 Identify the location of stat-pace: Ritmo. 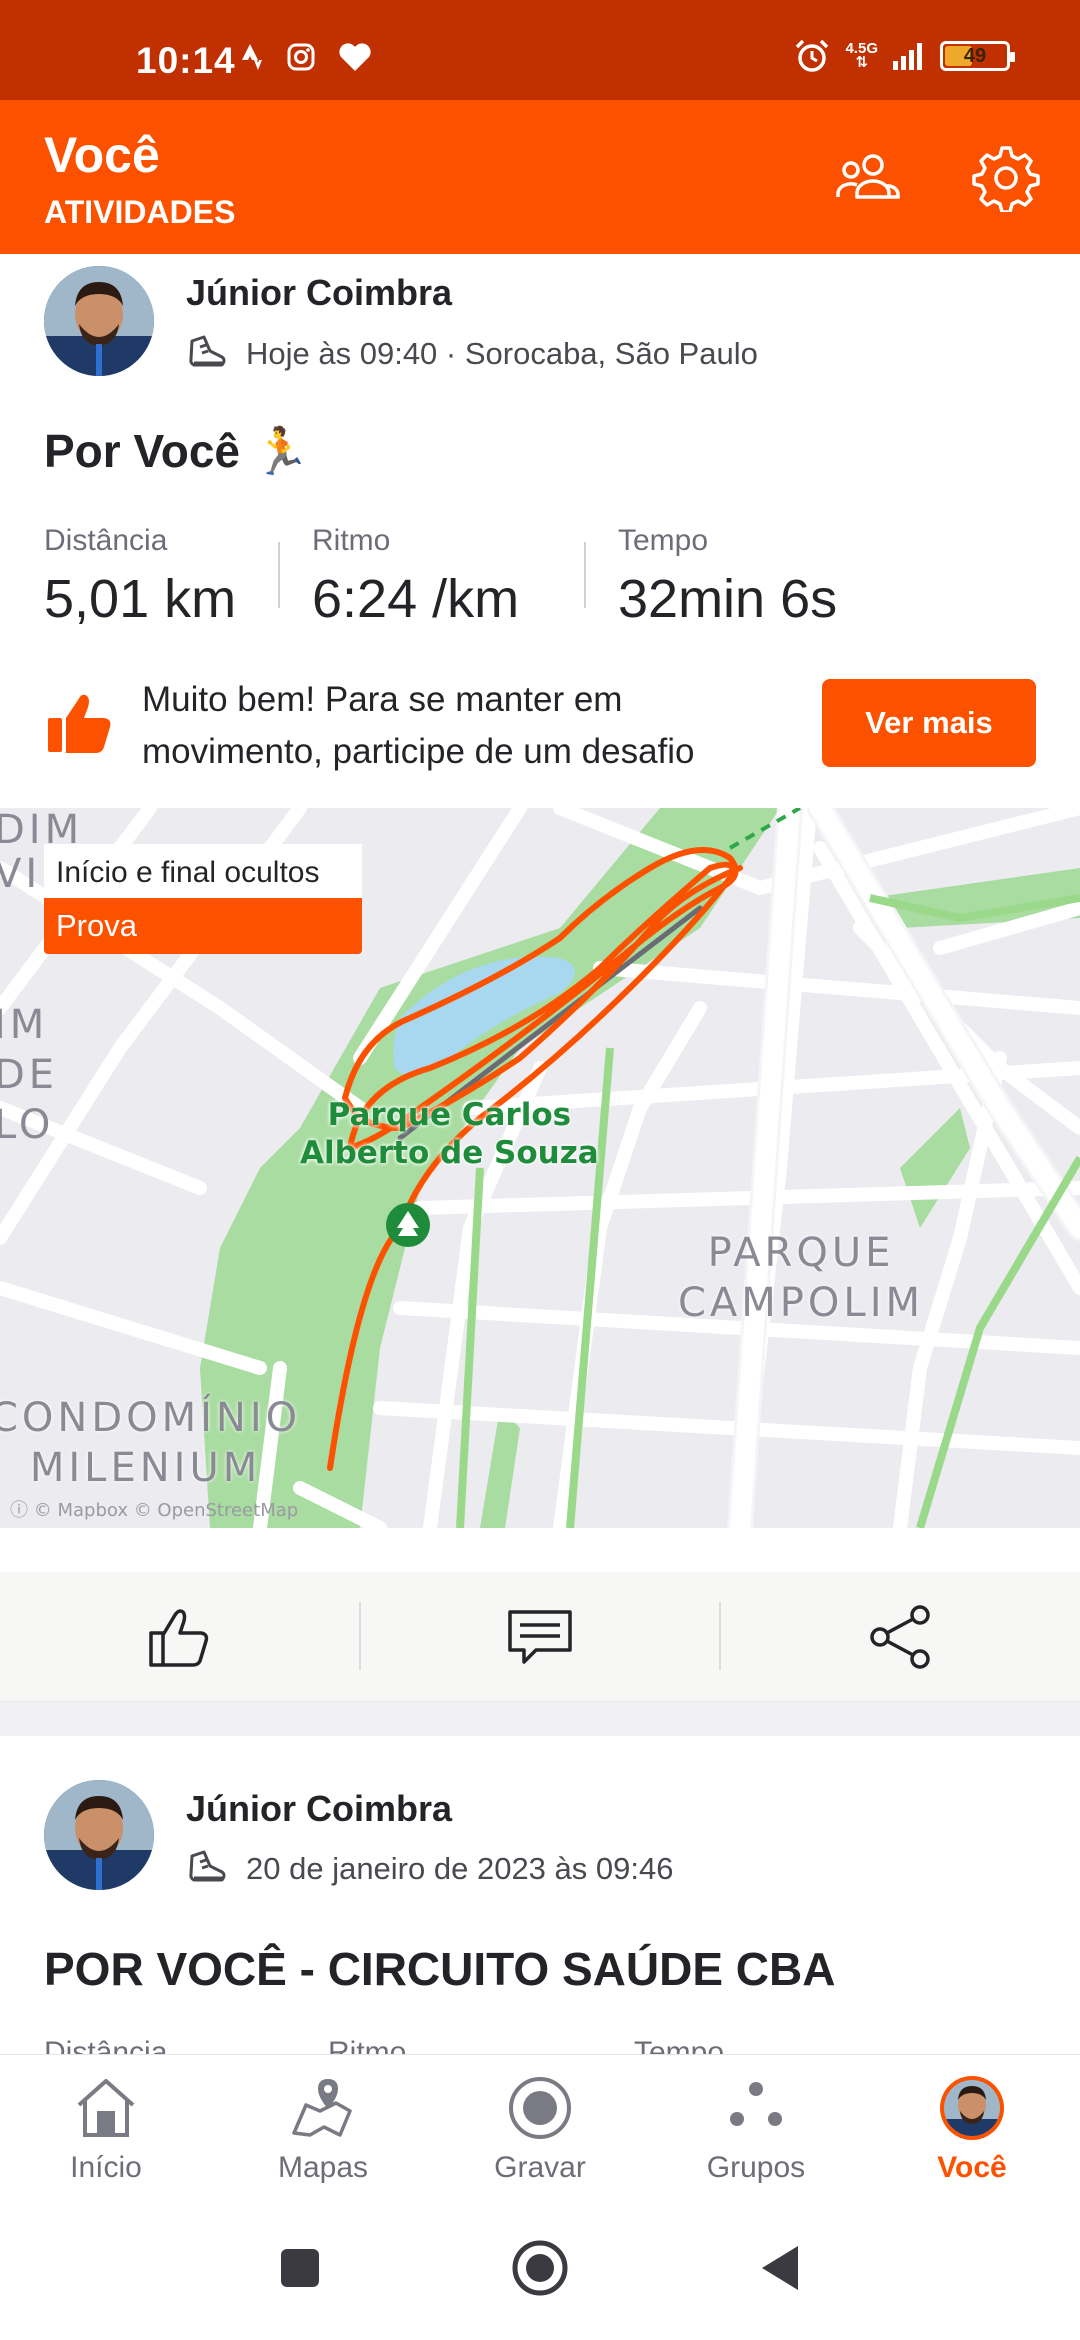
(367, 2045).